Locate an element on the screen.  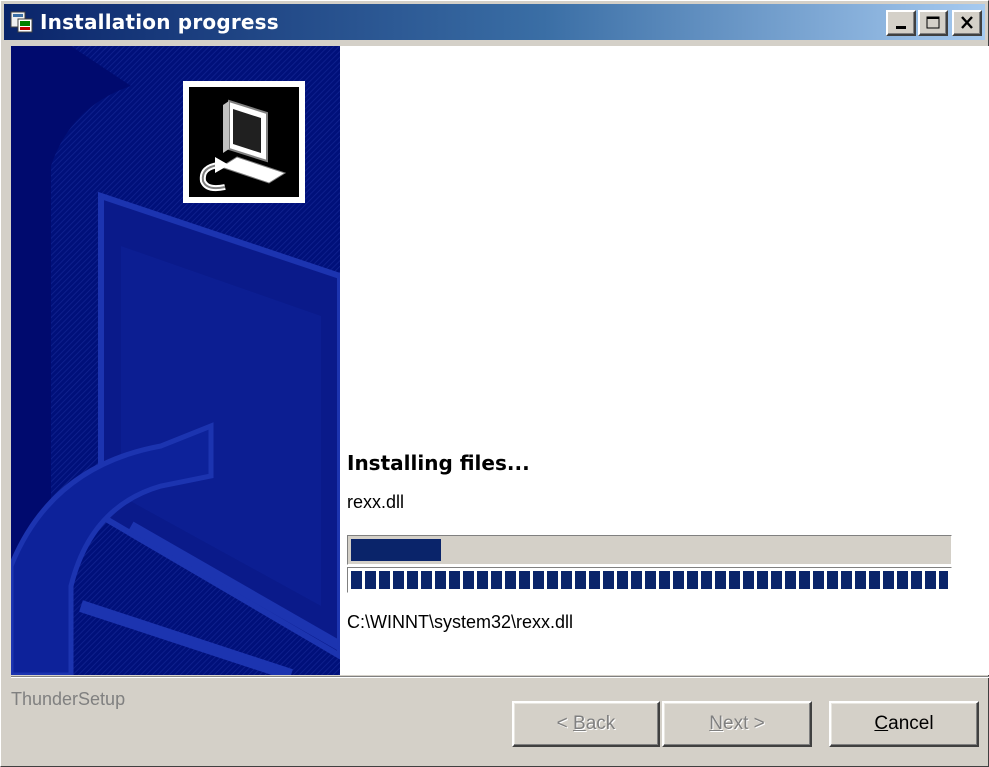
total-progress-fill is located at coordinates (649, 580).